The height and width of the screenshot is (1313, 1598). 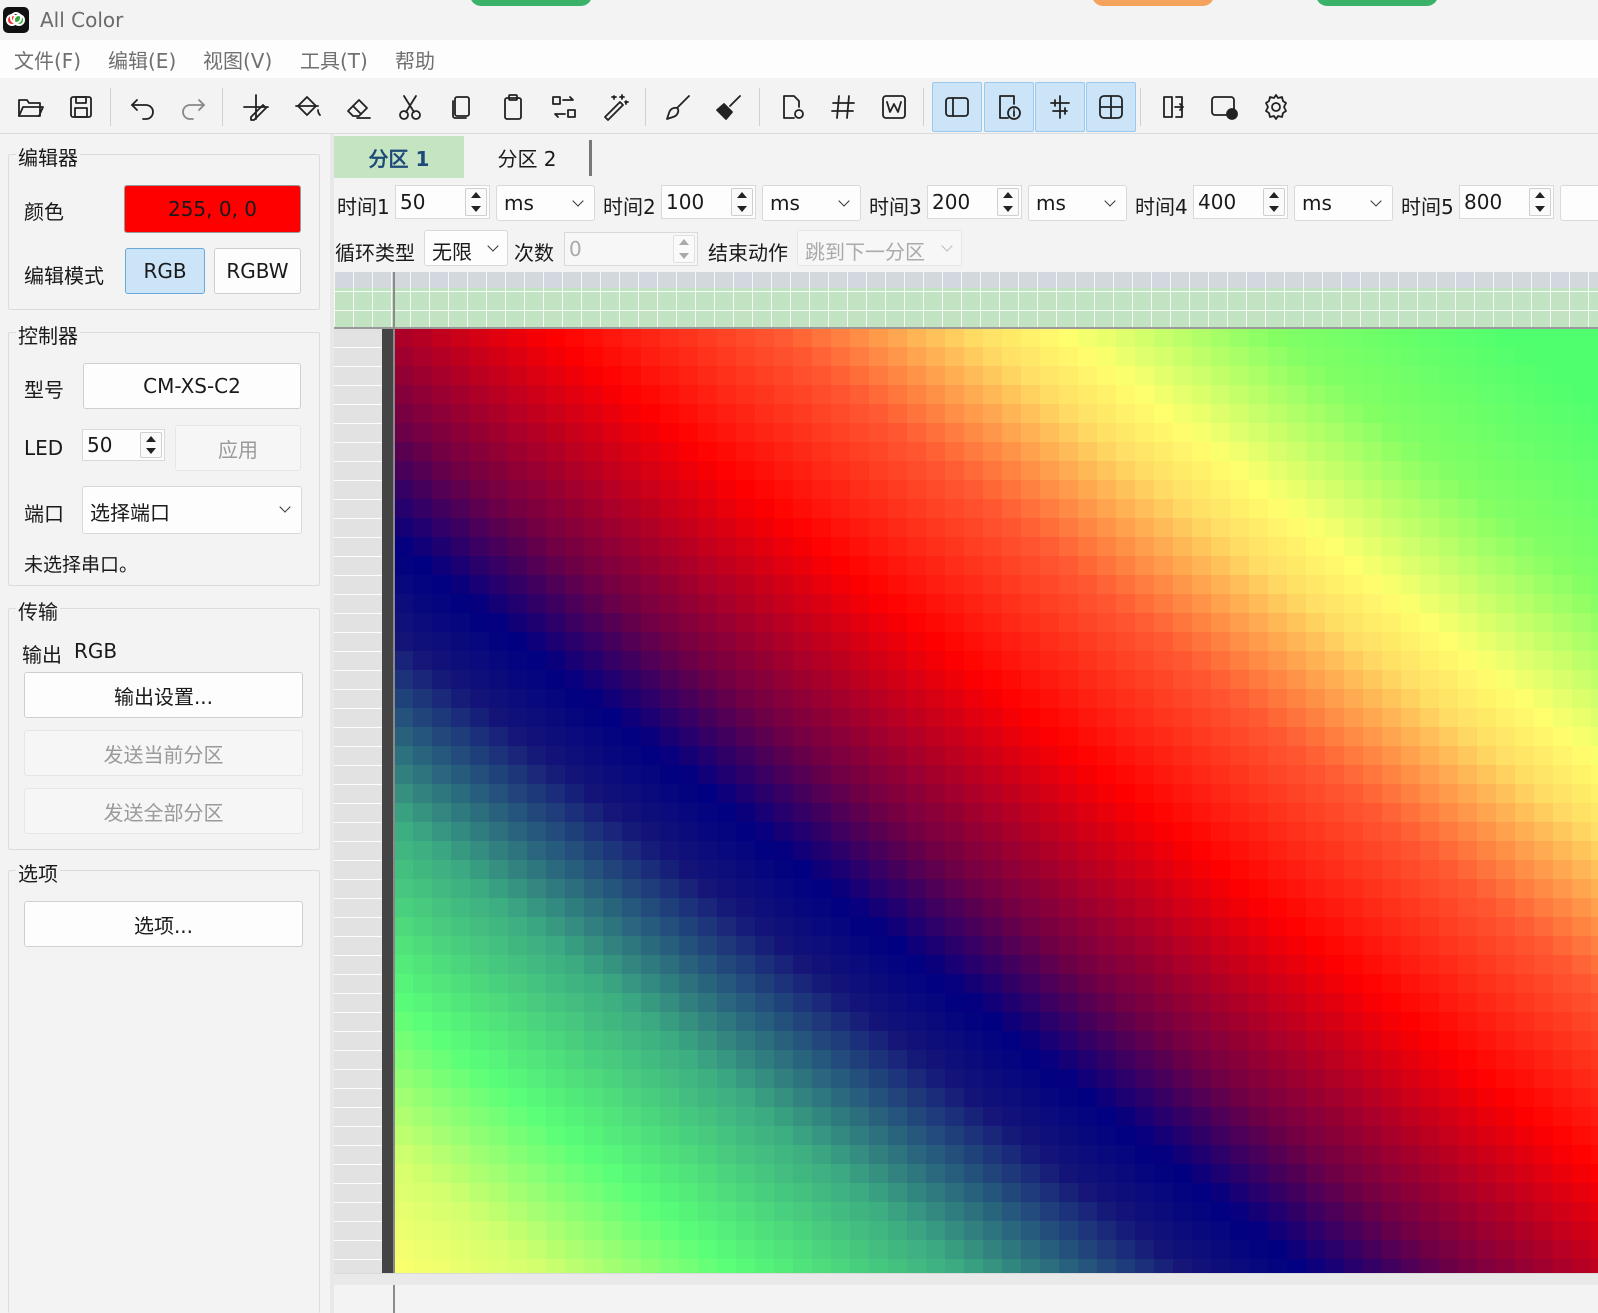 What do you see at coordinates (519, 203) in the screenshot?
I see `time1-unit: ms` at bounding box center [519, 203].